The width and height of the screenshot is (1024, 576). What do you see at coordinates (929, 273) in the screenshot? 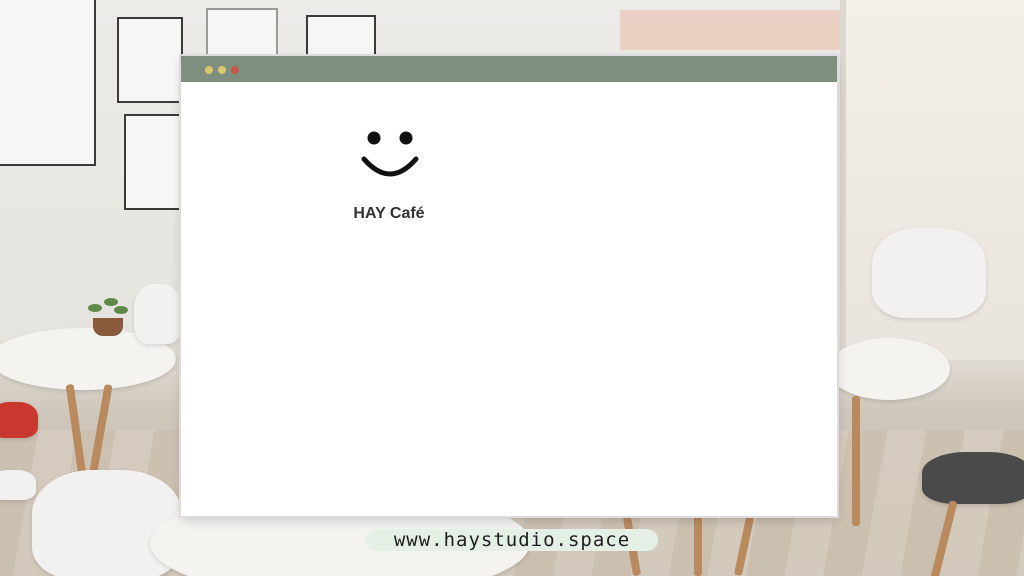
I see `white-chair-right` at bounding box center [929, 273].